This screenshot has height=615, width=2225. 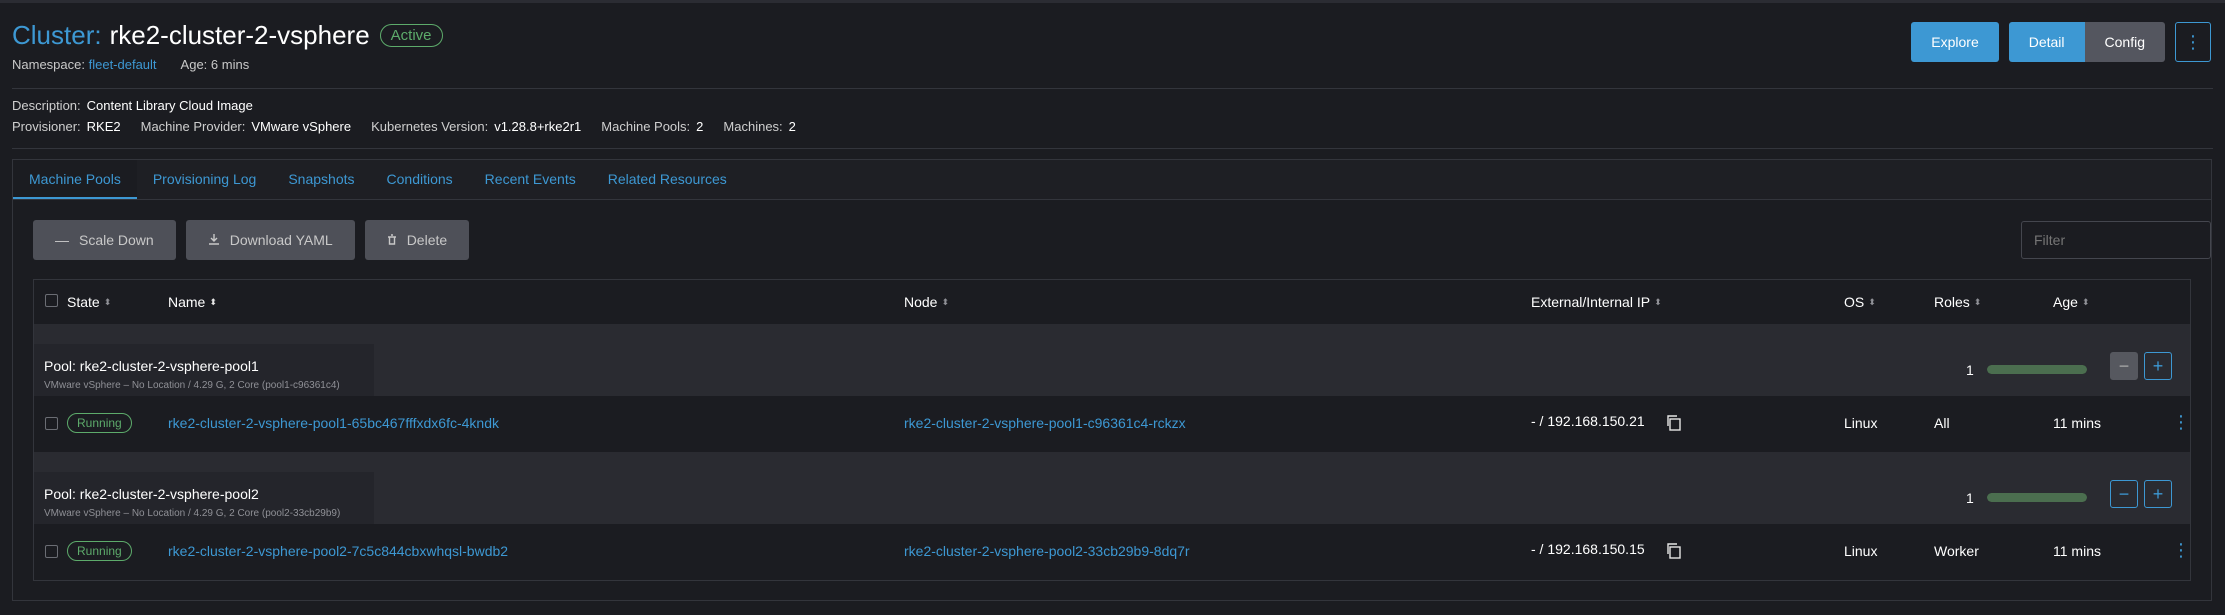 I want to click on pool-title: Pool: rke2-cluster-2-vsphere-pool2, so click(x=151, y=494).